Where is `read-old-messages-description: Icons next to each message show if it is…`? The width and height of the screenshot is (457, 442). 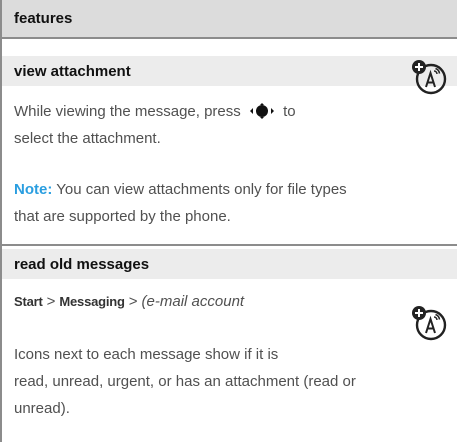 read-old-messages-description: Icons next to each message show if it is… is located at coordinates (185, 381).